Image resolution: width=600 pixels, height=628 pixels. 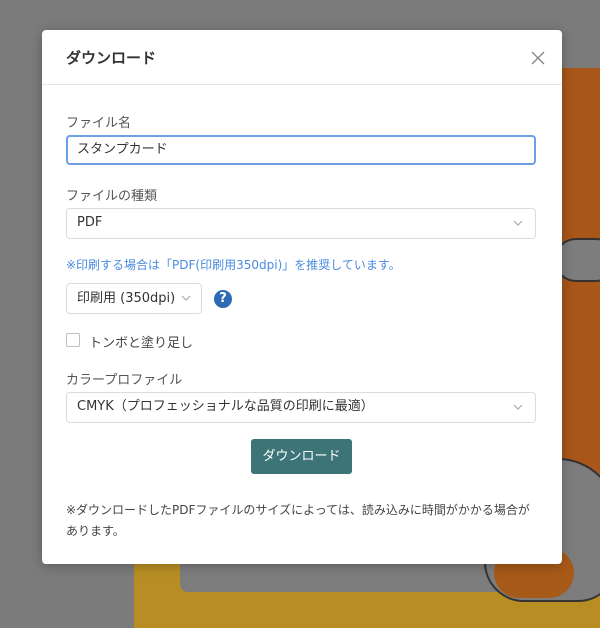 What do you see at coordinates (301, 150) in the screenshot?
I see `file-name-input: スタンプカード` at bounding box center [301, 150].